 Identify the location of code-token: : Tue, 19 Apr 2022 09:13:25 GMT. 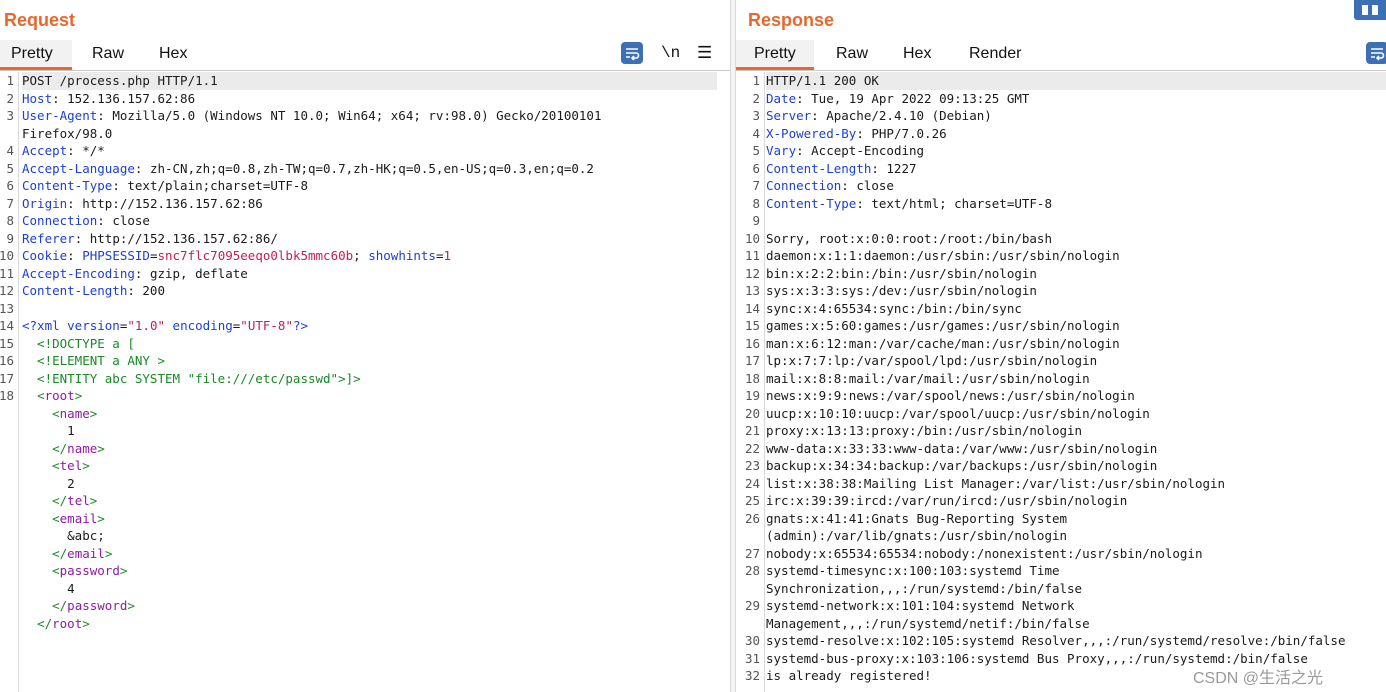
(913, 98).